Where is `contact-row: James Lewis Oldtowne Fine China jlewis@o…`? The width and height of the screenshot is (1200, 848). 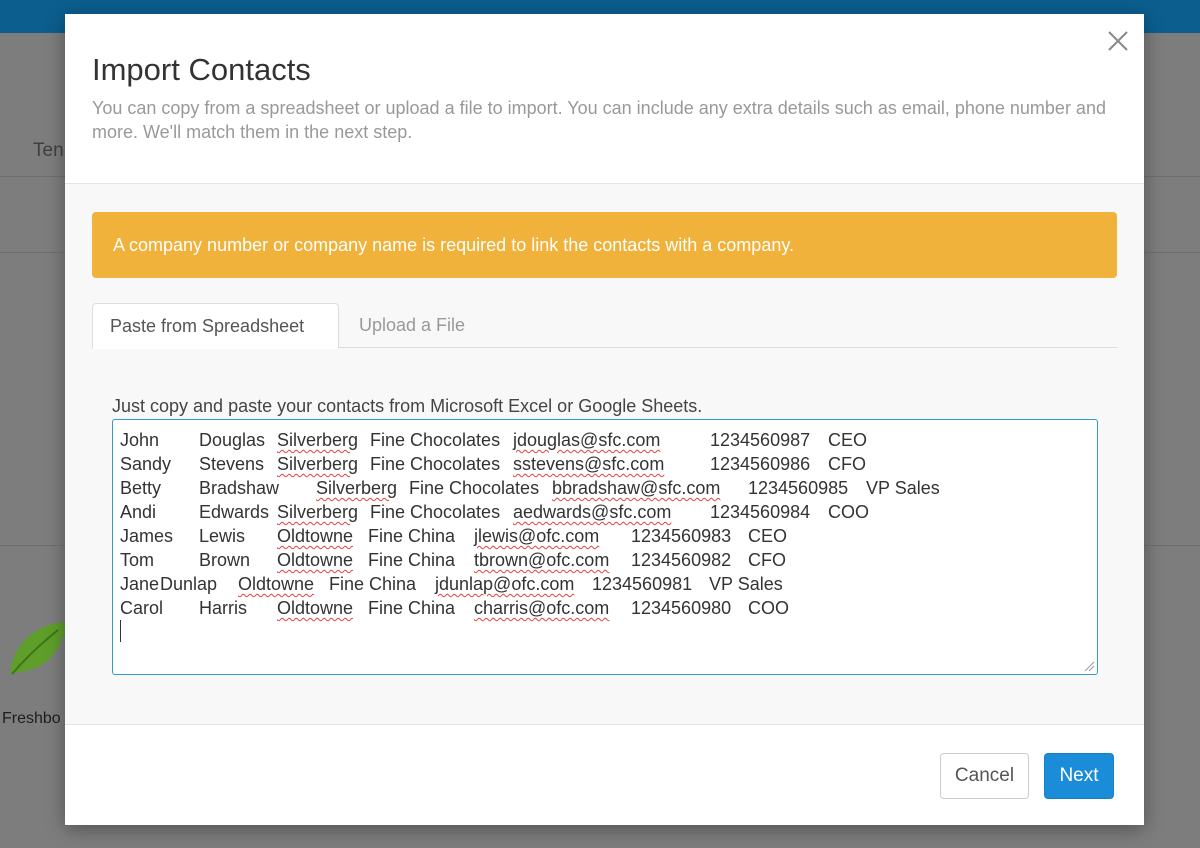
contact-row: James Lewis Oldtowne Fine China jlewis@o… is located at coordinates (605, 536).